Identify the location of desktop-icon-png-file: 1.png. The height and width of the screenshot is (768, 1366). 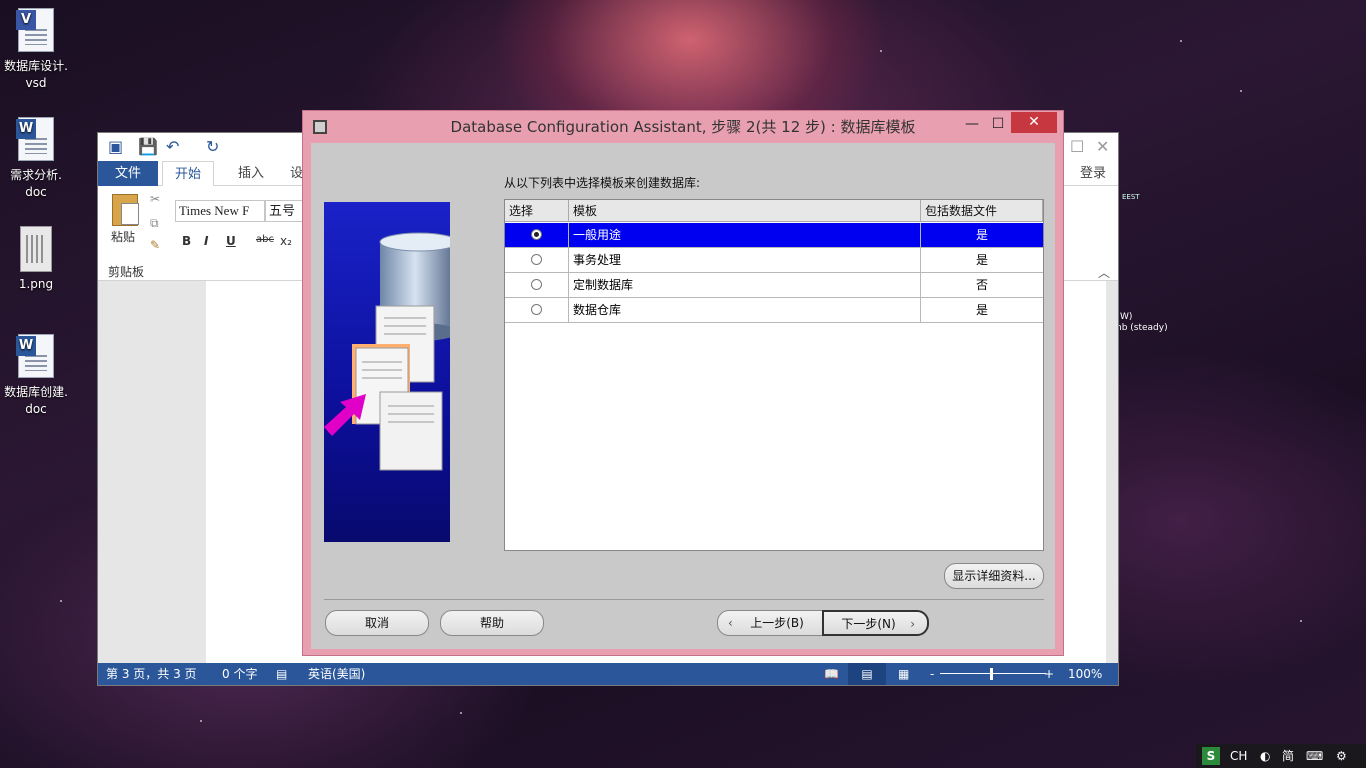
(36, 259).